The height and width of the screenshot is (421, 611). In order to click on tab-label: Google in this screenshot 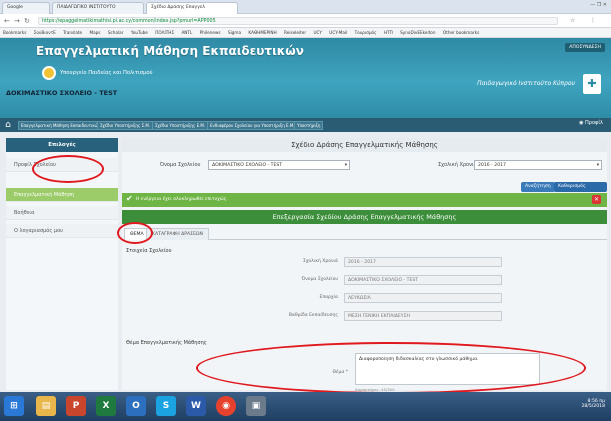, I will do `click(15, 7)`.